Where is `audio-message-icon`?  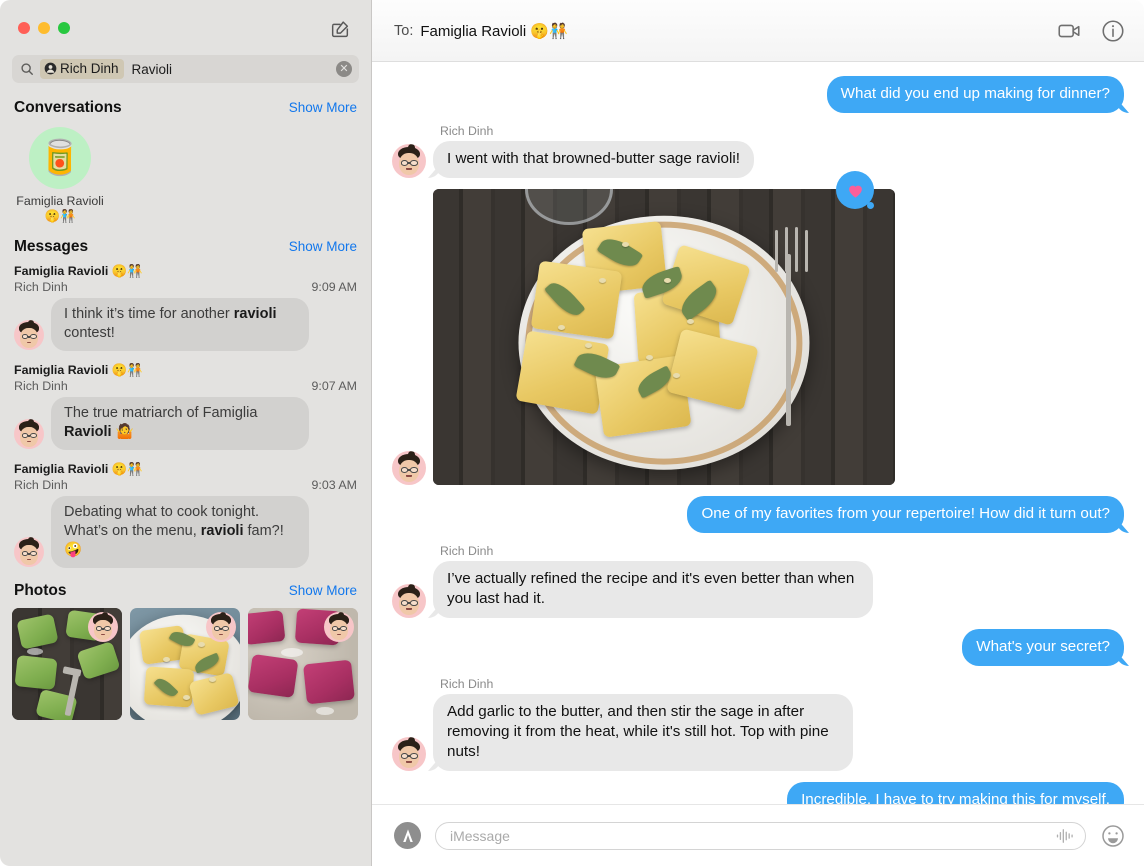
audio-message-icon is located at coordinates (1065, 836).